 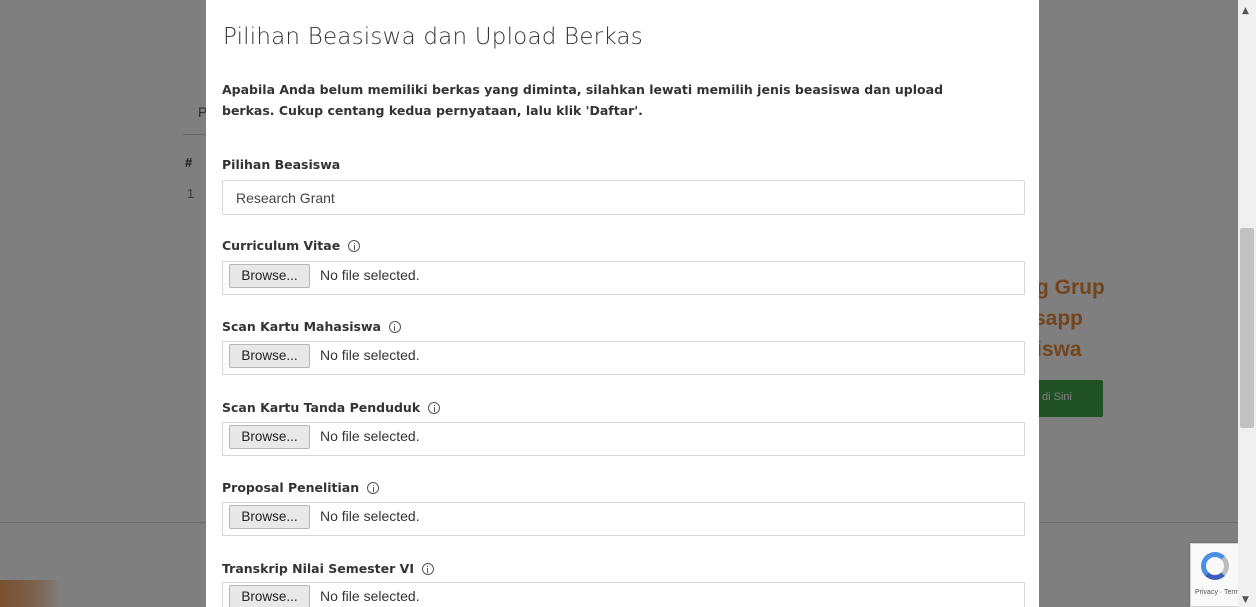 I want to click on upload-label-scan-kartu-mahasiswa: Scan Kartu Mahasiswa, so click(x=311, y=326).